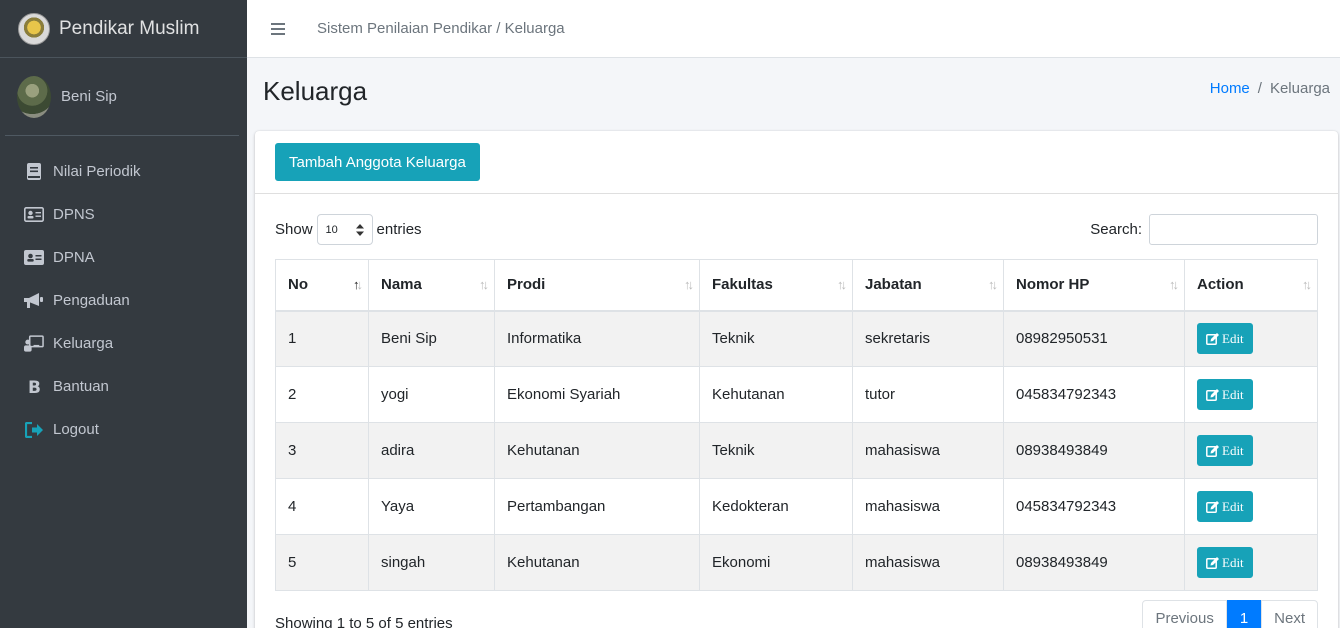 This screenshot has height=628, width=1340. Describe the element at coordinates (123, 429) in the screenshot. I see `sidebar-item-logout: Logout` at that location.